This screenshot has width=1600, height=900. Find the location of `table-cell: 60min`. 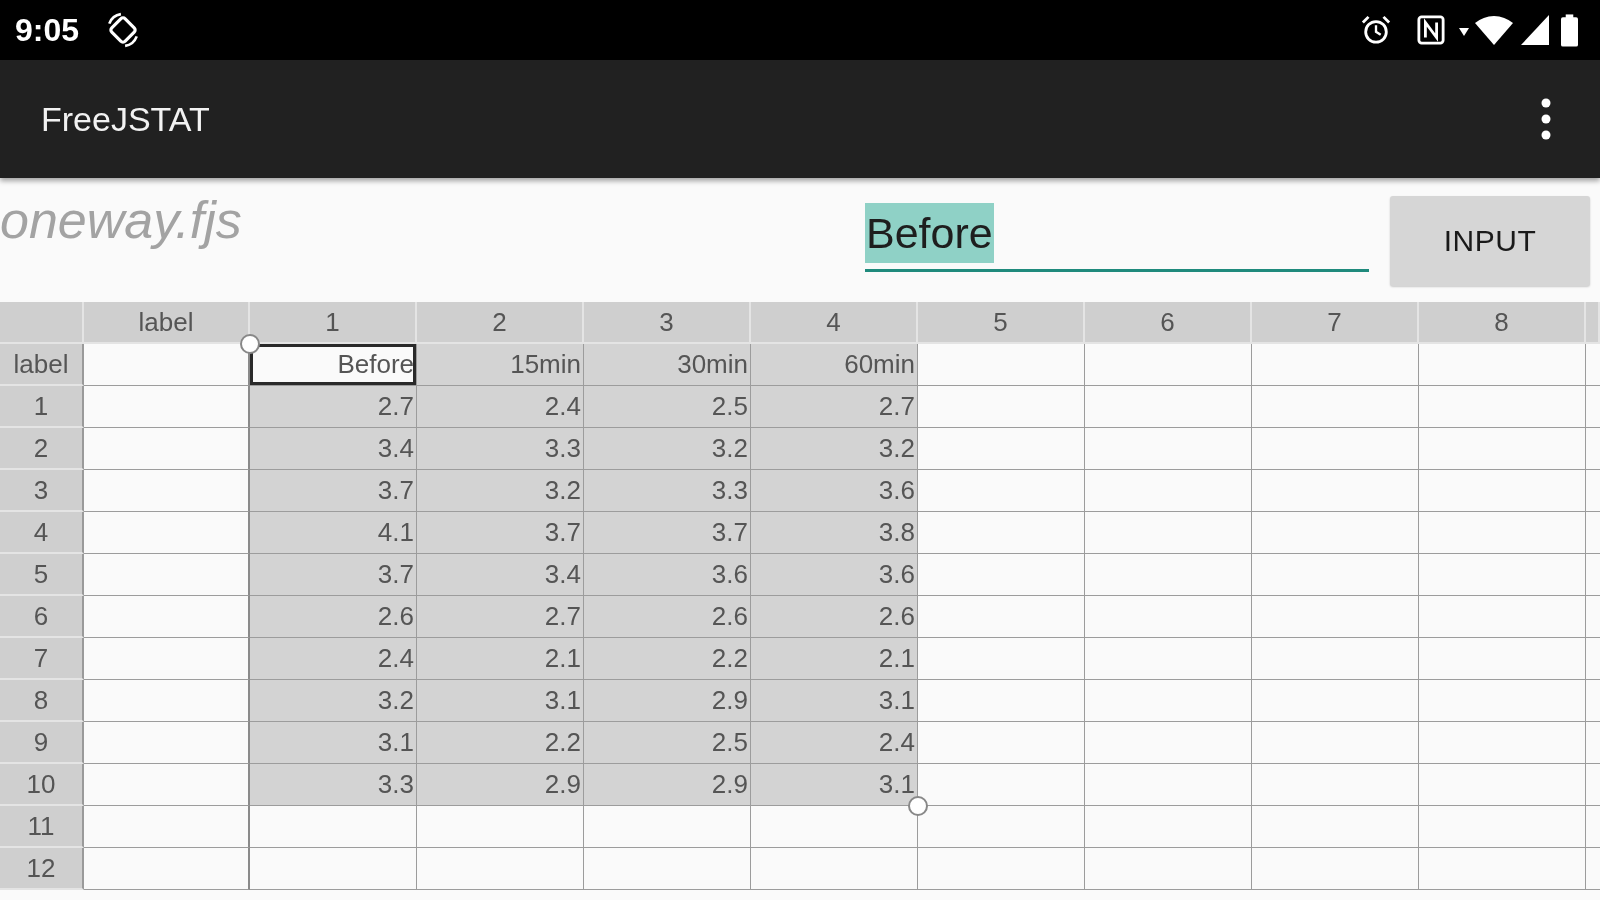

table-cell: 60min is located at coordinates (834, 365).